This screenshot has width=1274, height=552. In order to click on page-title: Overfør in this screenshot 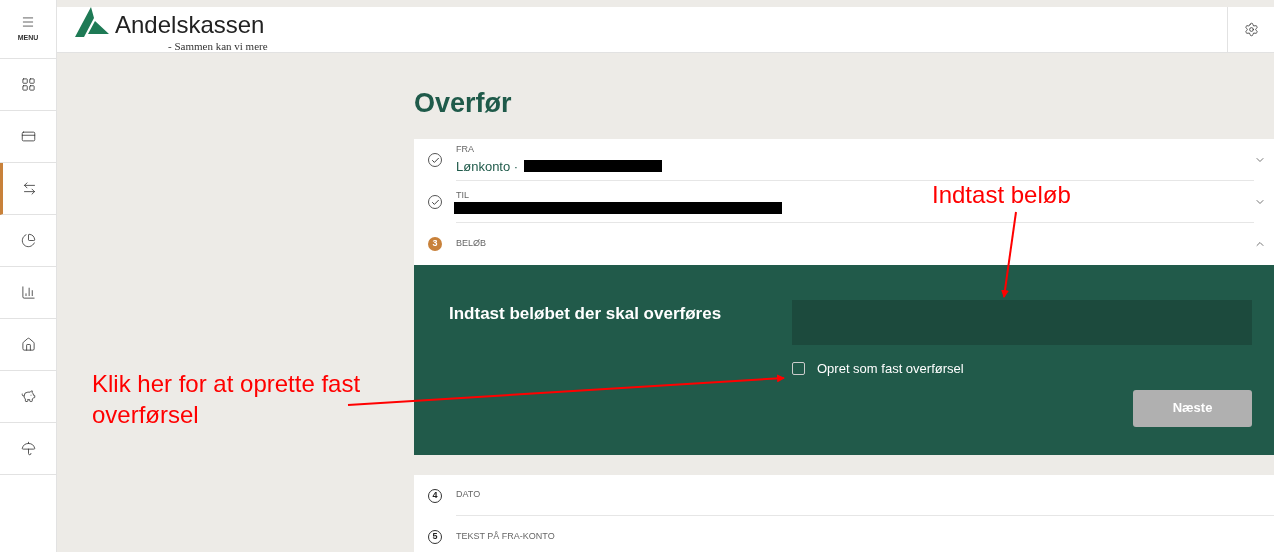, I will do `click(463, 103)`.